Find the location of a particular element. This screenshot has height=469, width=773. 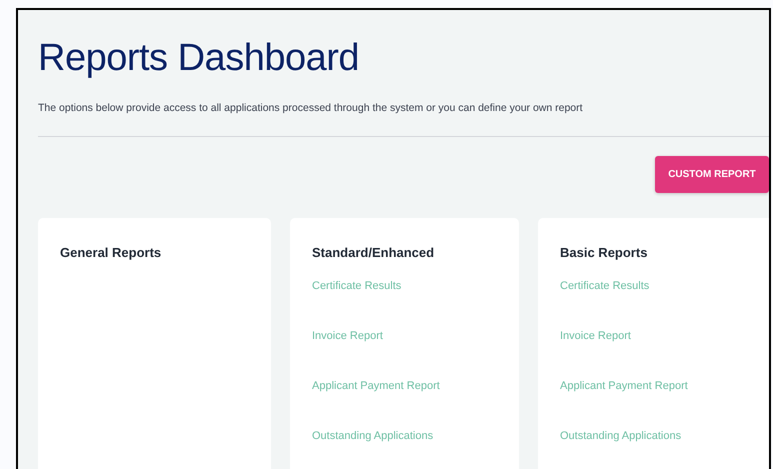

page-description: The options below provide access to all applications processed through the system or you can define your own report is located at coordinates (311, 108).